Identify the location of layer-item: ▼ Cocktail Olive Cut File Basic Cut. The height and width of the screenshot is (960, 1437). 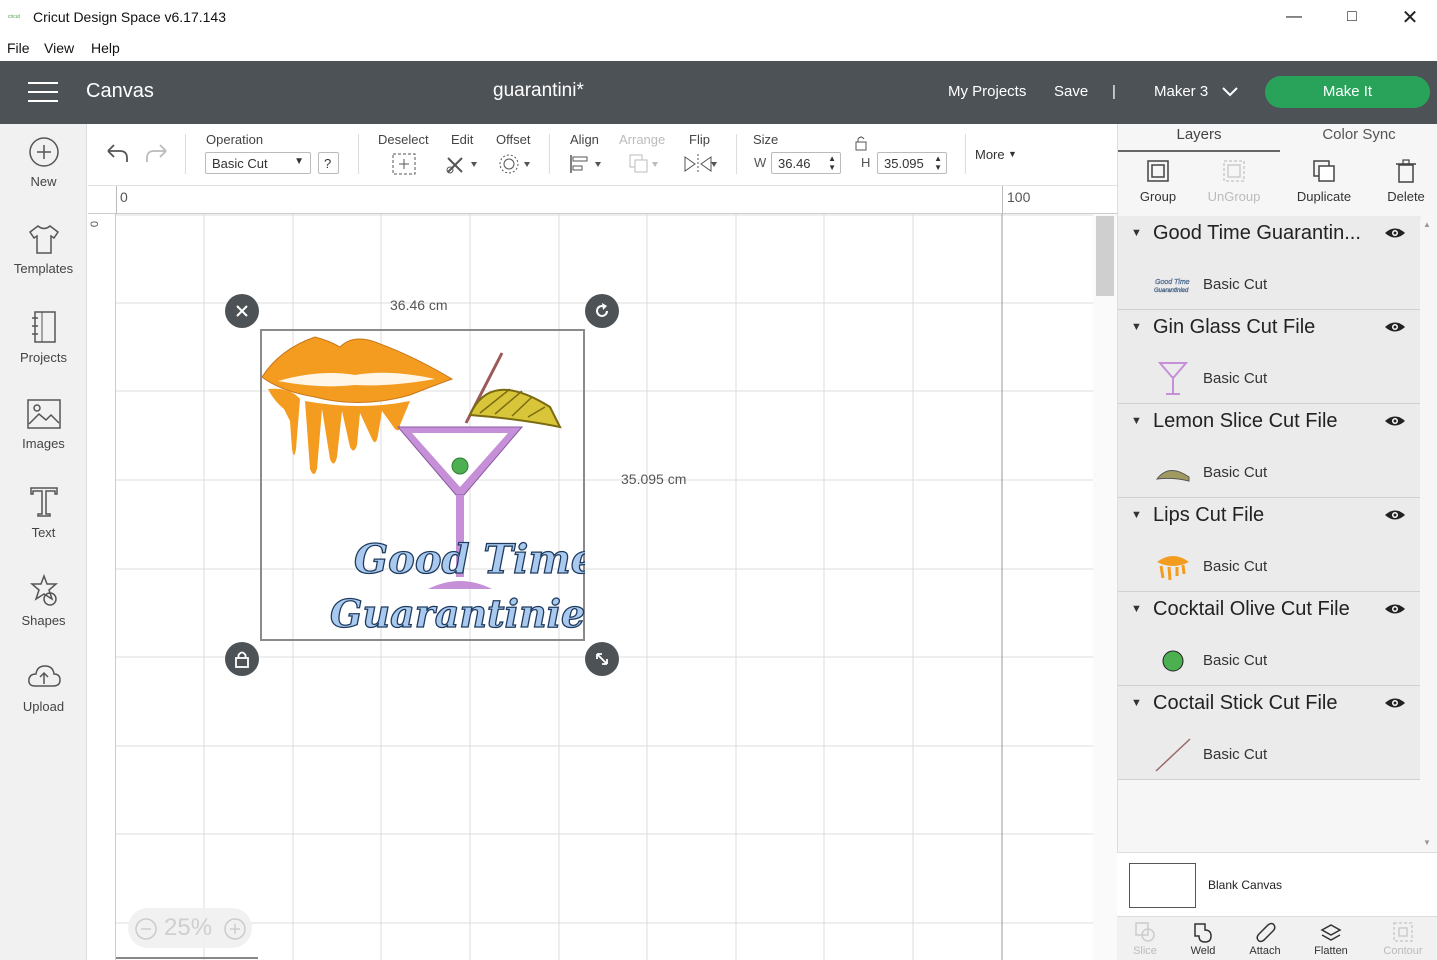
(1269, 639).